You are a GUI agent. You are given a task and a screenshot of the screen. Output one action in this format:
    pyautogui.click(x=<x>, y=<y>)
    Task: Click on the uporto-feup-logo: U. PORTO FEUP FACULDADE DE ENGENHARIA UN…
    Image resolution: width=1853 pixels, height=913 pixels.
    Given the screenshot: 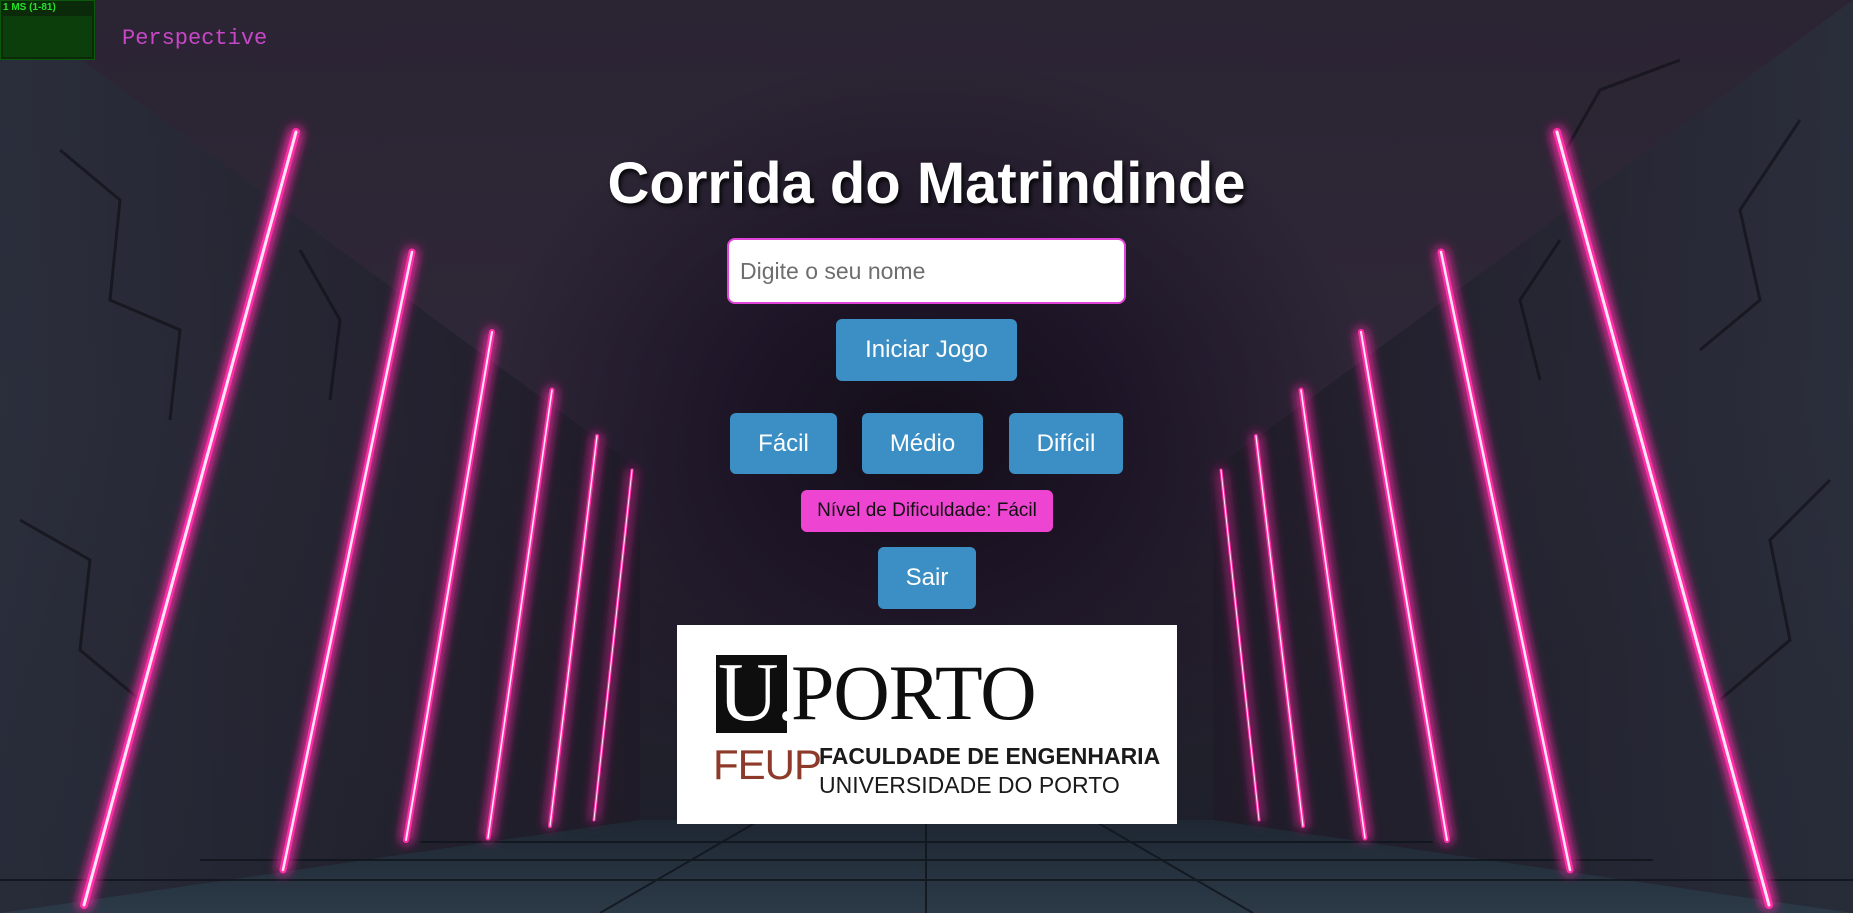 What is the action you would take?
    pyautogui.click(x=927, y=724)
    